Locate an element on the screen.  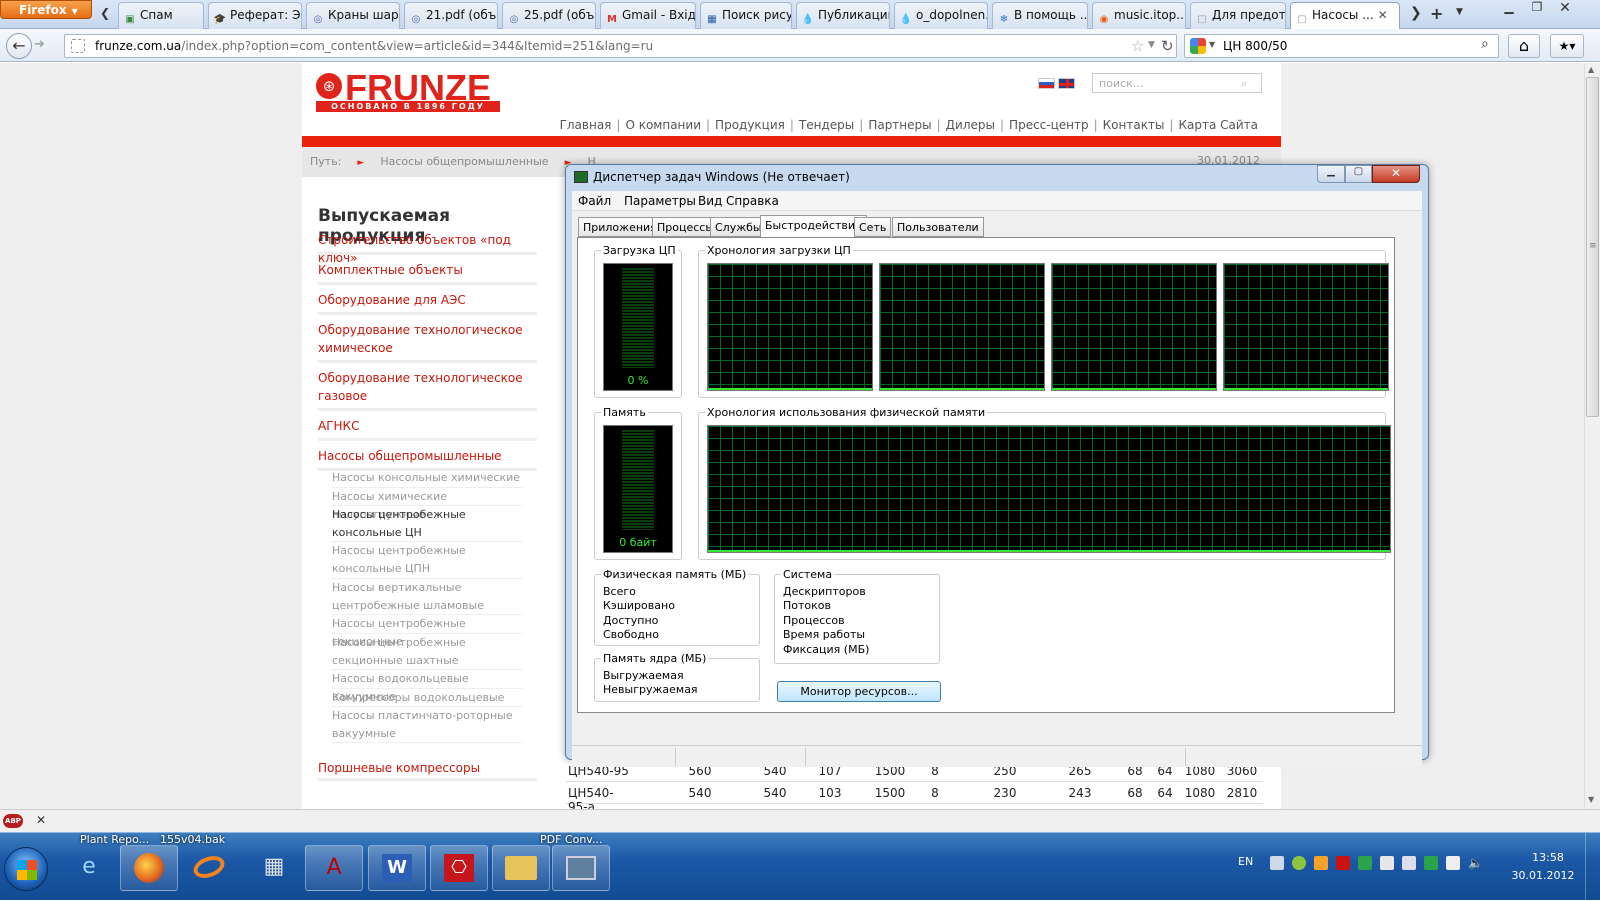
tray-usb-icon is located at coordinates (1409, 863).